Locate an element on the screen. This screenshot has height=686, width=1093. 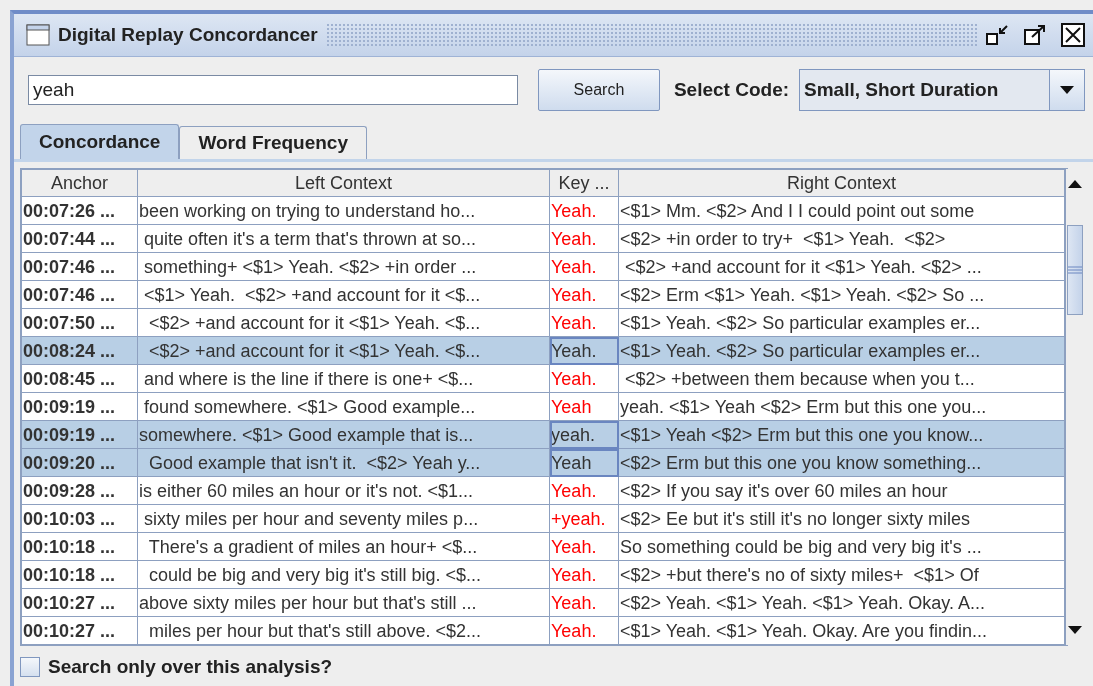
window-title: Digital Replay Concordancer is located at coordinates (188, 35).